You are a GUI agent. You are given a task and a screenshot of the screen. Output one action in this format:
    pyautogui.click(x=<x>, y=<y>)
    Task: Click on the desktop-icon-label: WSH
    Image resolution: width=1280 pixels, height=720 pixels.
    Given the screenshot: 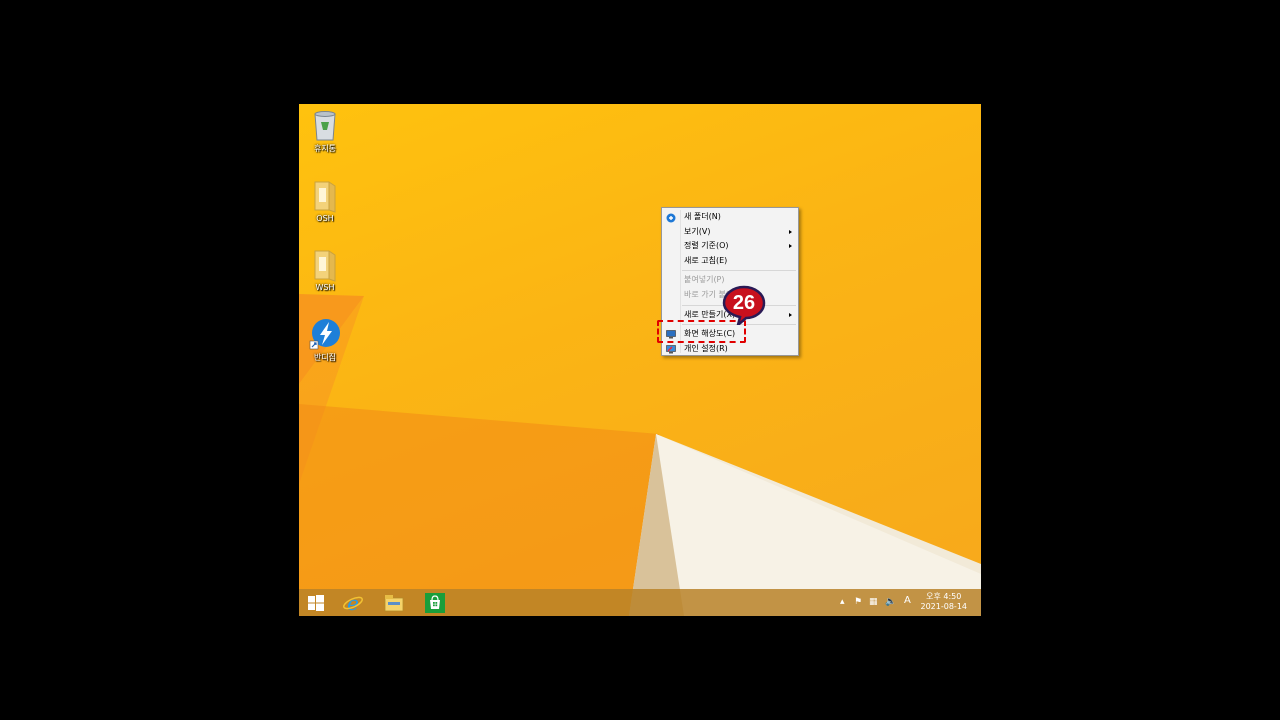 What is the action you would take?
    pyautogui.click(x=325, y=287)
    